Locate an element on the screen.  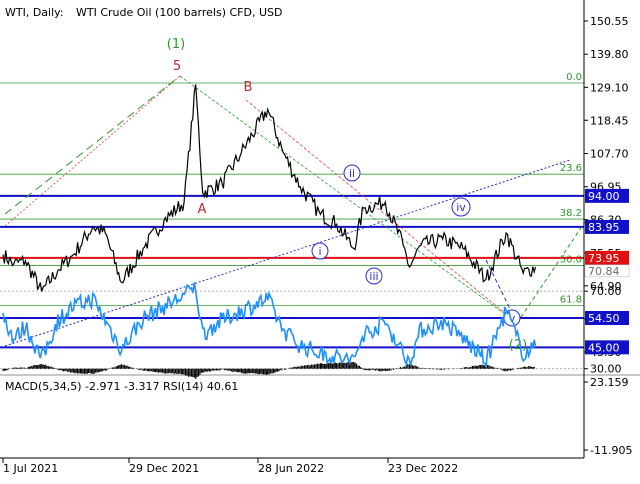
wave-label-i: i is located at coordinates (319, 251).